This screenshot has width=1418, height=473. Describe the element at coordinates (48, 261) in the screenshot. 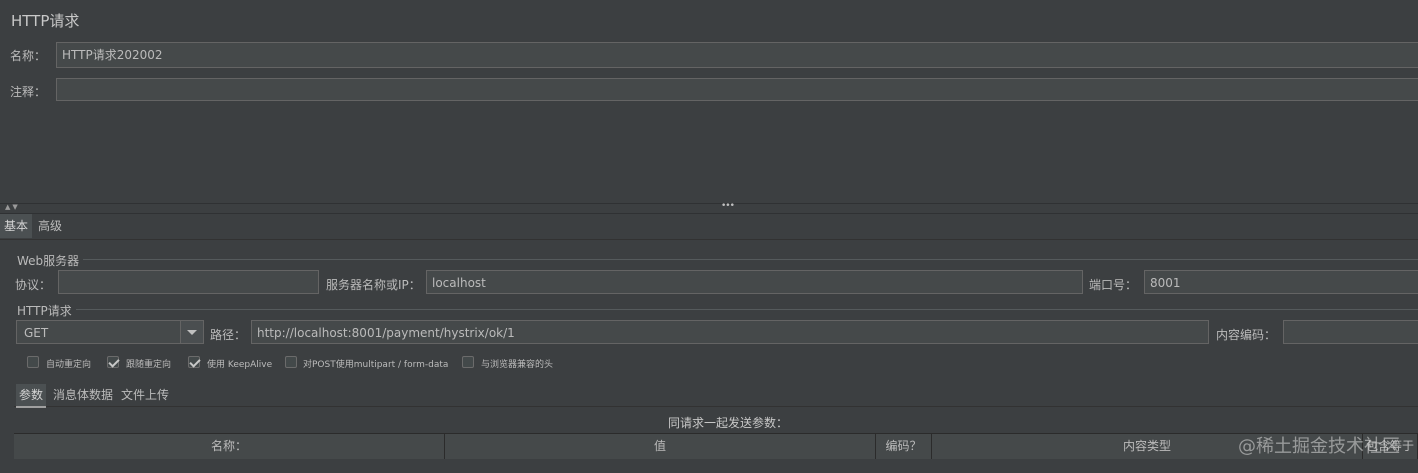

I see `web-server-section-title: Web服务器` at that location.